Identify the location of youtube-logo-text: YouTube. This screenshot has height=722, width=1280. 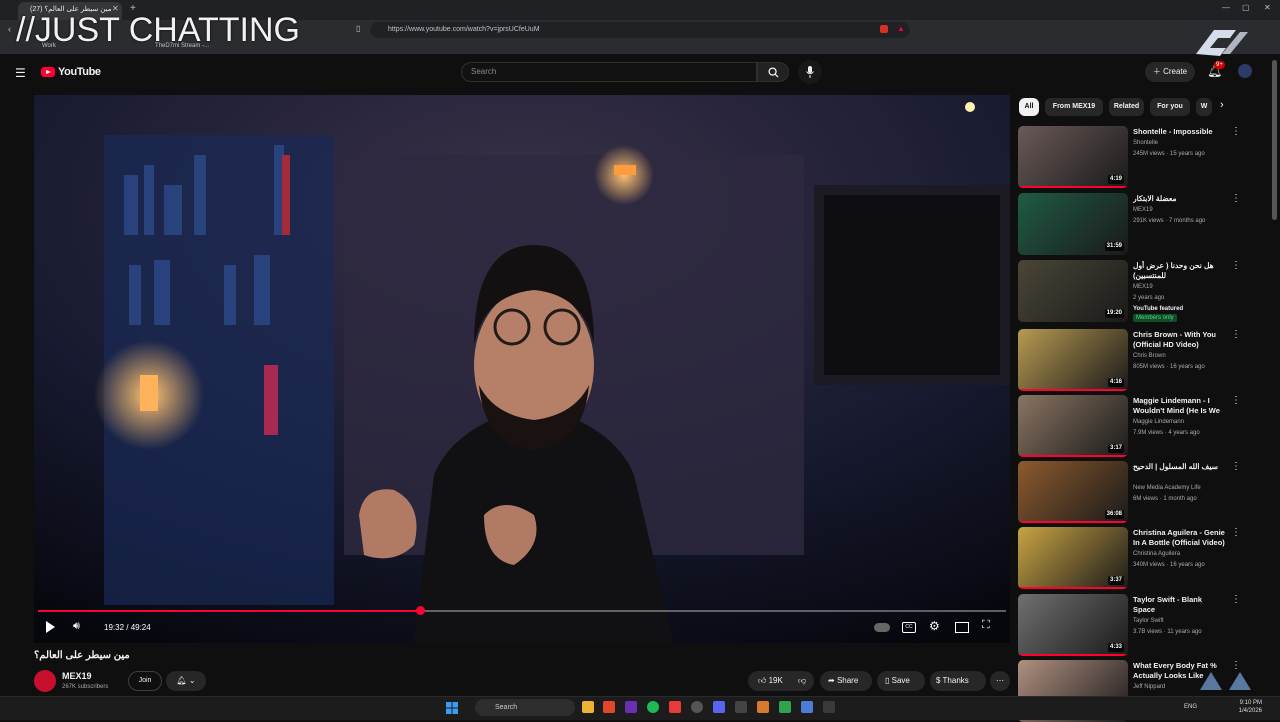
(79, 72).